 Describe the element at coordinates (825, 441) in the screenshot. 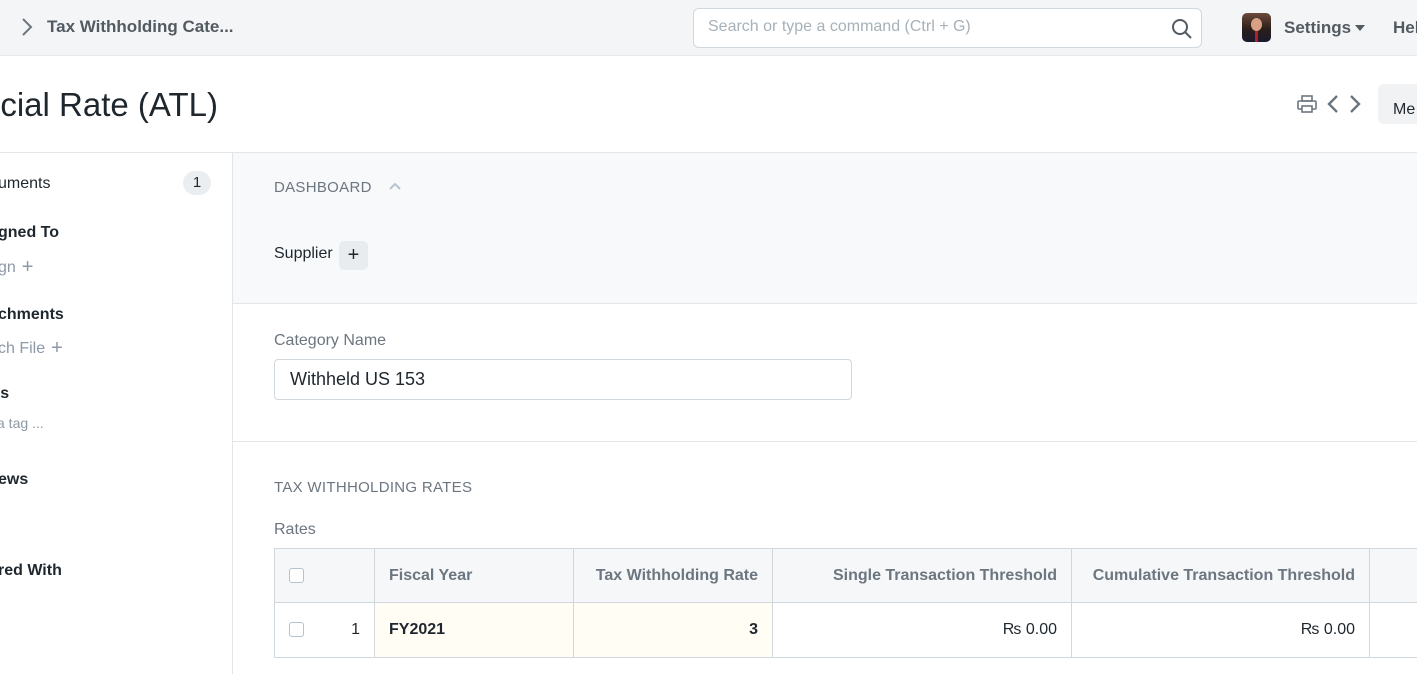

I see `divider` at that location.